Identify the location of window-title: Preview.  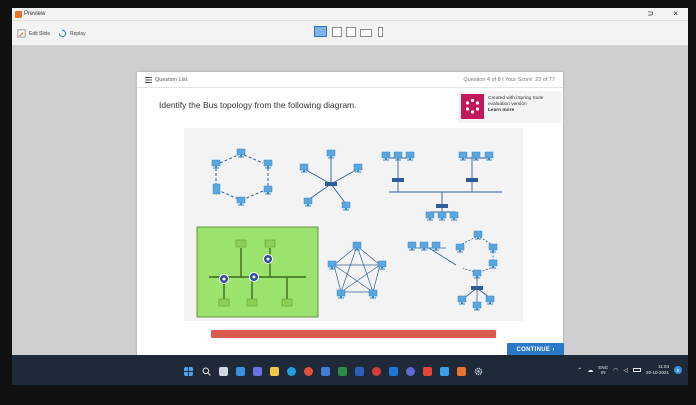
(35, 14).